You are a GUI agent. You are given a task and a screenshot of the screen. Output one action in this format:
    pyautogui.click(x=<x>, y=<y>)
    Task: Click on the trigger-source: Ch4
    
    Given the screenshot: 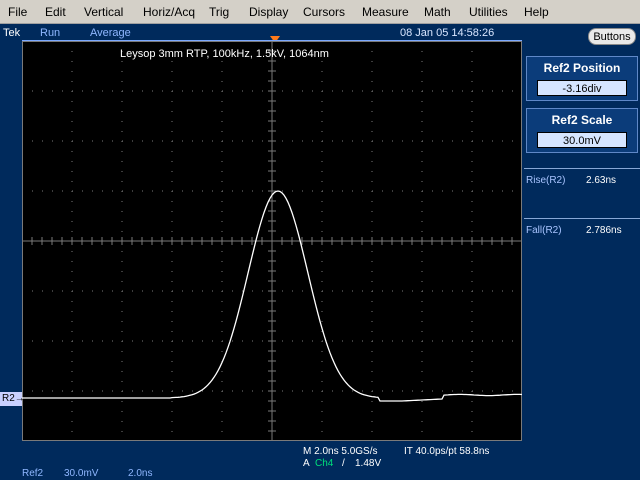 What is the action you would take?
    pyautogui.click(x=324, y=463)
    